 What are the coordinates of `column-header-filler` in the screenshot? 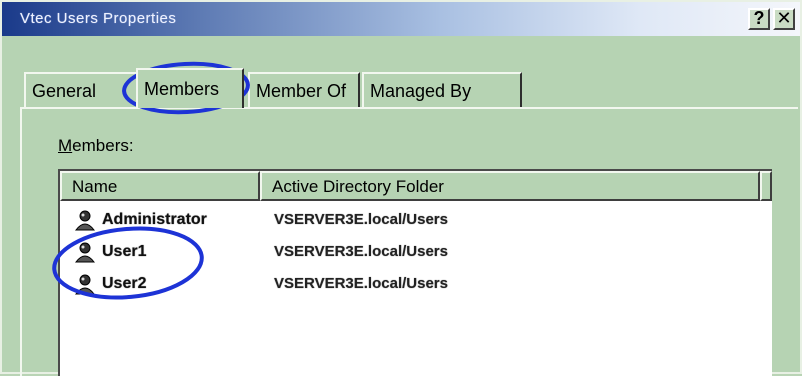 It's located at (766, 186).